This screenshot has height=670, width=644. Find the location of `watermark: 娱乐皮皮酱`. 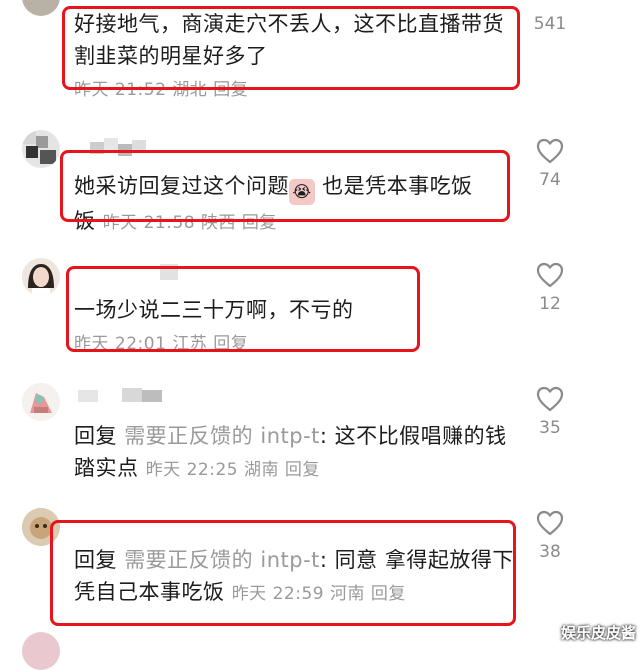

watermark: 娱乐皮皮酱 is located at coordinates (598, 633).